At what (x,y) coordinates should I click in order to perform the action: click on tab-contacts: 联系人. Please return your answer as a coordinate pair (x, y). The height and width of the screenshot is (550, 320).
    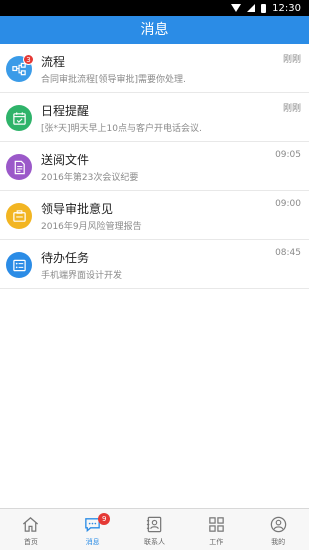
    Looking at the image, I should click on (155, 529).